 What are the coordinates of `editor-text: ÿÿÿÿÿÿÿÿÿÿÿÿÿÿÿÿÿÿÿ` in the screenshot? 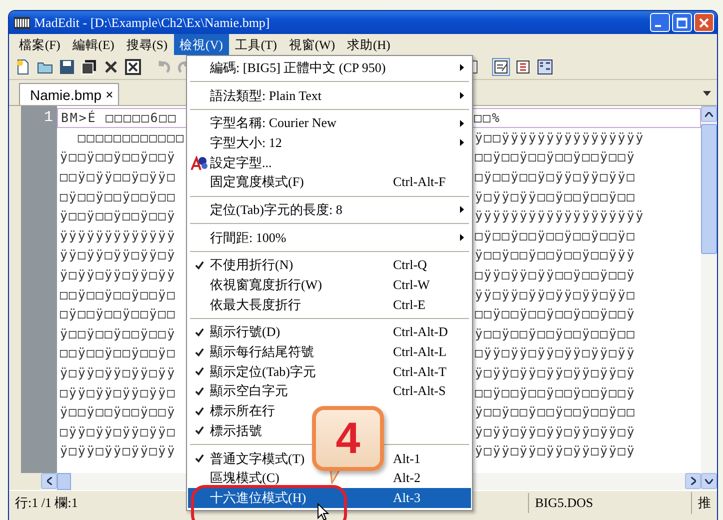 It's located at (560, 216).